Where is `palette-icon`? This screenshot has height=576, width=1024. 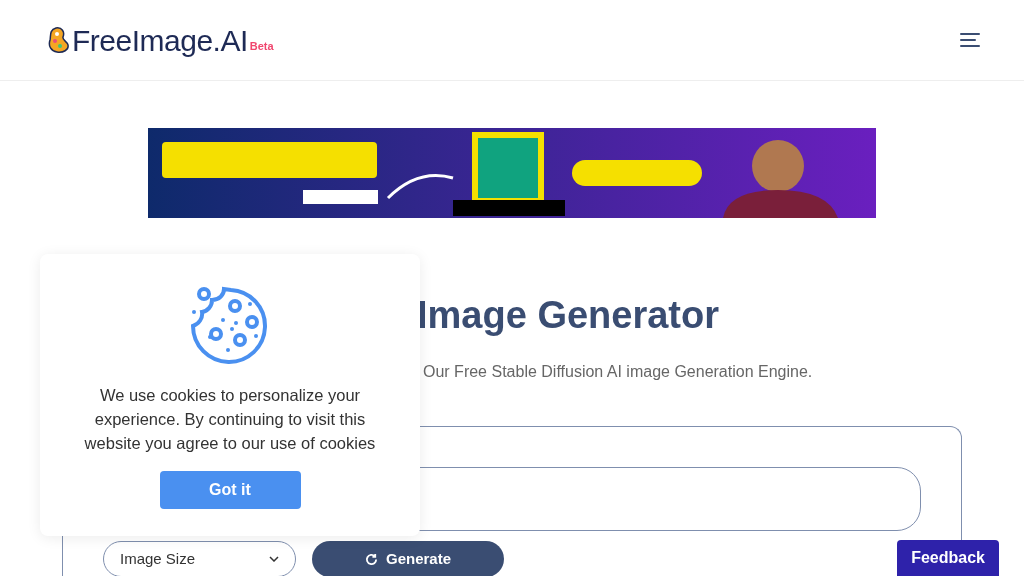
palette-icon is located at coordinates (60, 40).